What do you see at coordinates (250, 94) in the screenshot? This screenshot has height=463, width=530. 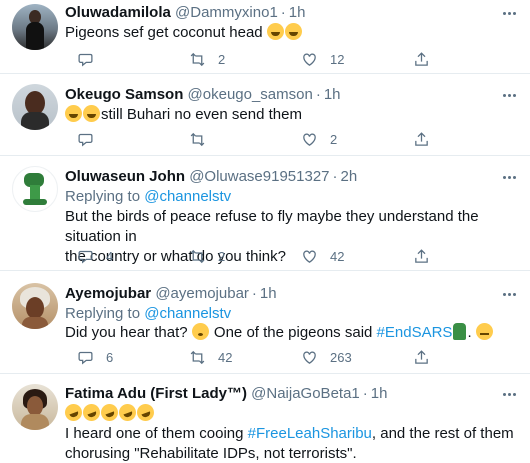 I see `user-handle: @okeugo_samson` at bounding box center [250, 94].